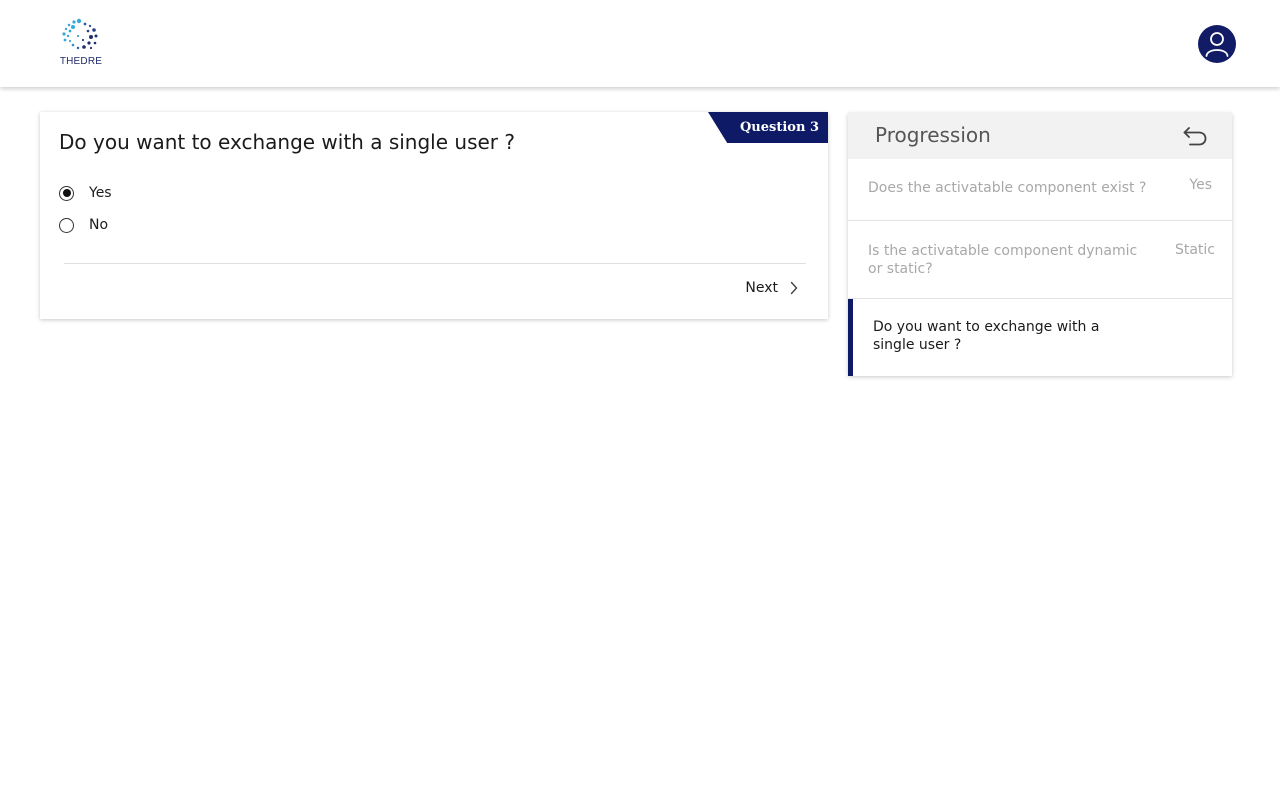 This screenshot has width=1280, height=800. Describe the element at coordinates (1195, 136) in the screenshot. I see `undo-arrow-icon` at that location.